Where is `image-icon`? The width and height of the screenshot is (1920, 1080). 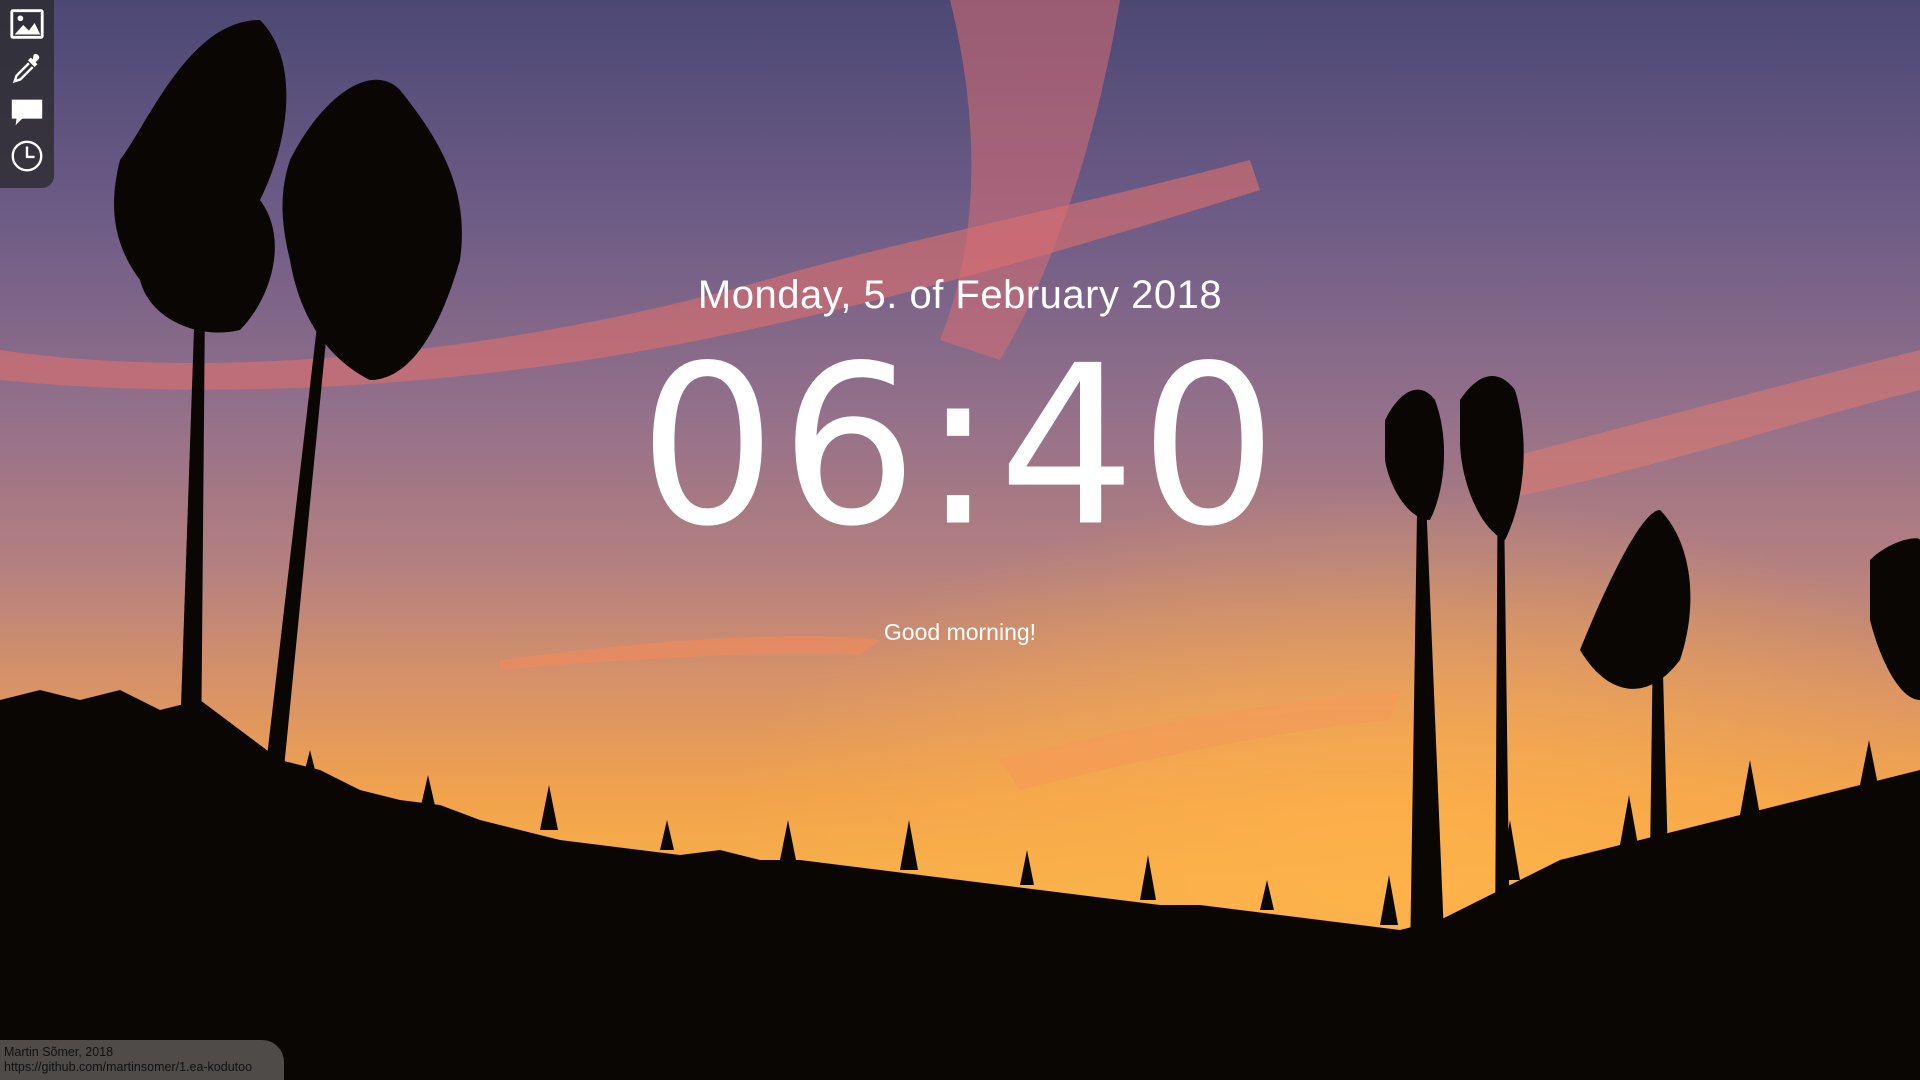
image-icon is located at coordinates (27, 24).